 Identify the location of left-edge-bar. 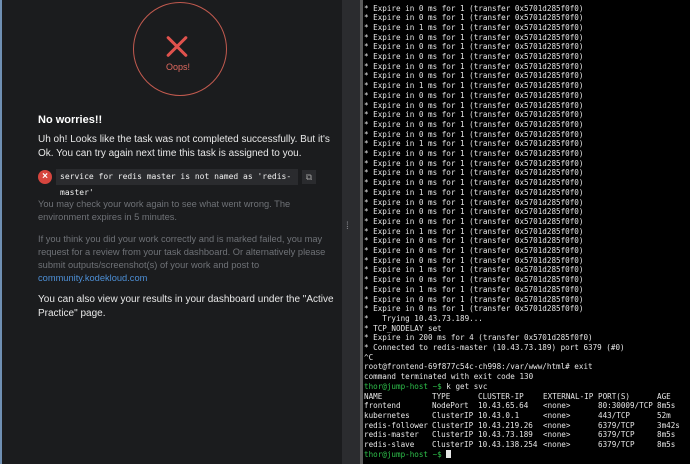
(1, 232).